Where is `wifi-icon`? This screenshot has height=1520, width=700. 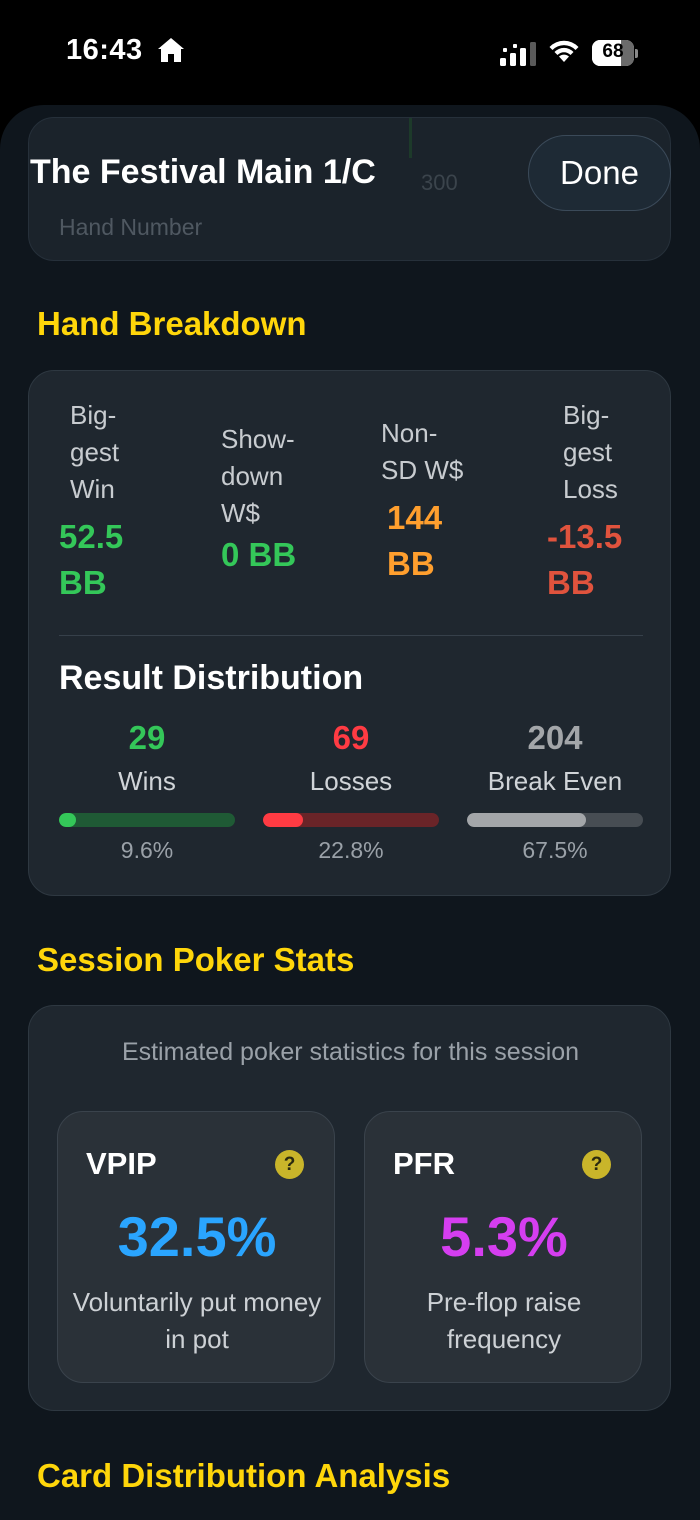
wifi-icon is located at coordinates (564, 51).